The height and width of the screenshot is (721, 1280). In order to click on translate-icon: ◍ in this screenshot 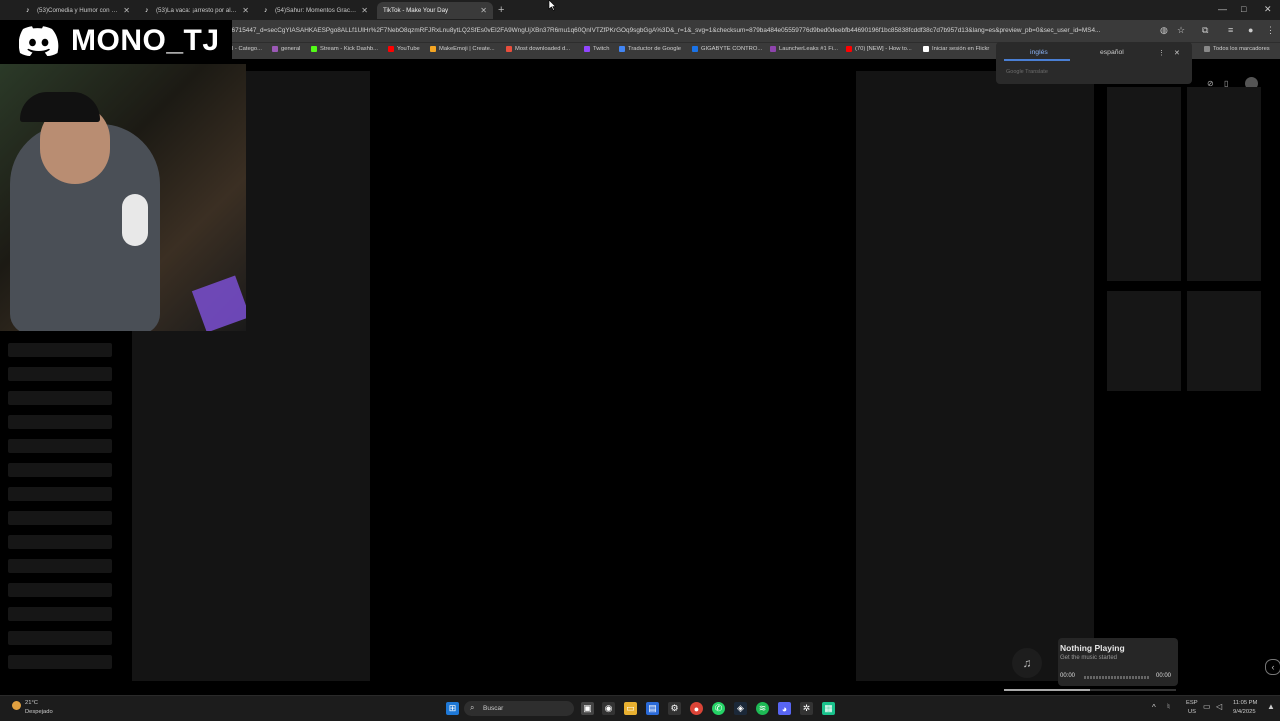, I will do `click(1164, 30)`.